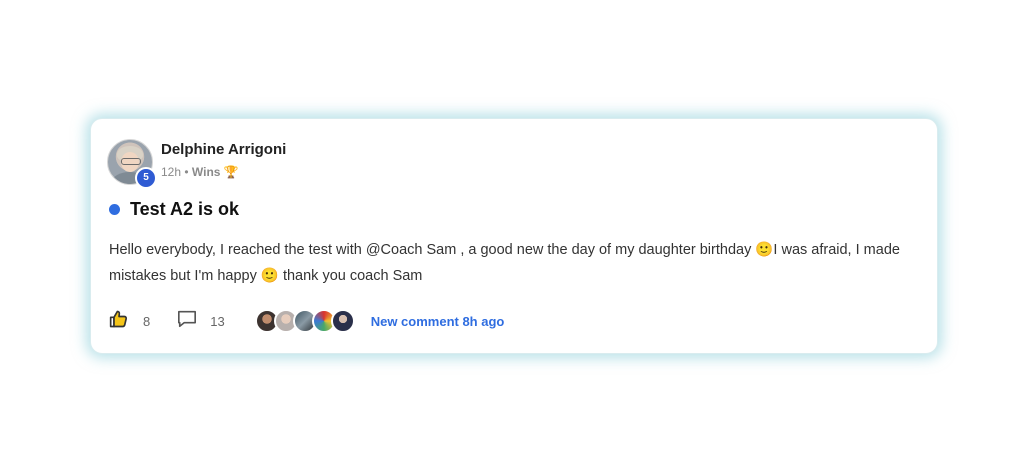 This screenshot has width=1024, height=464. I want to click on participant-avatar, so click(342, 321).